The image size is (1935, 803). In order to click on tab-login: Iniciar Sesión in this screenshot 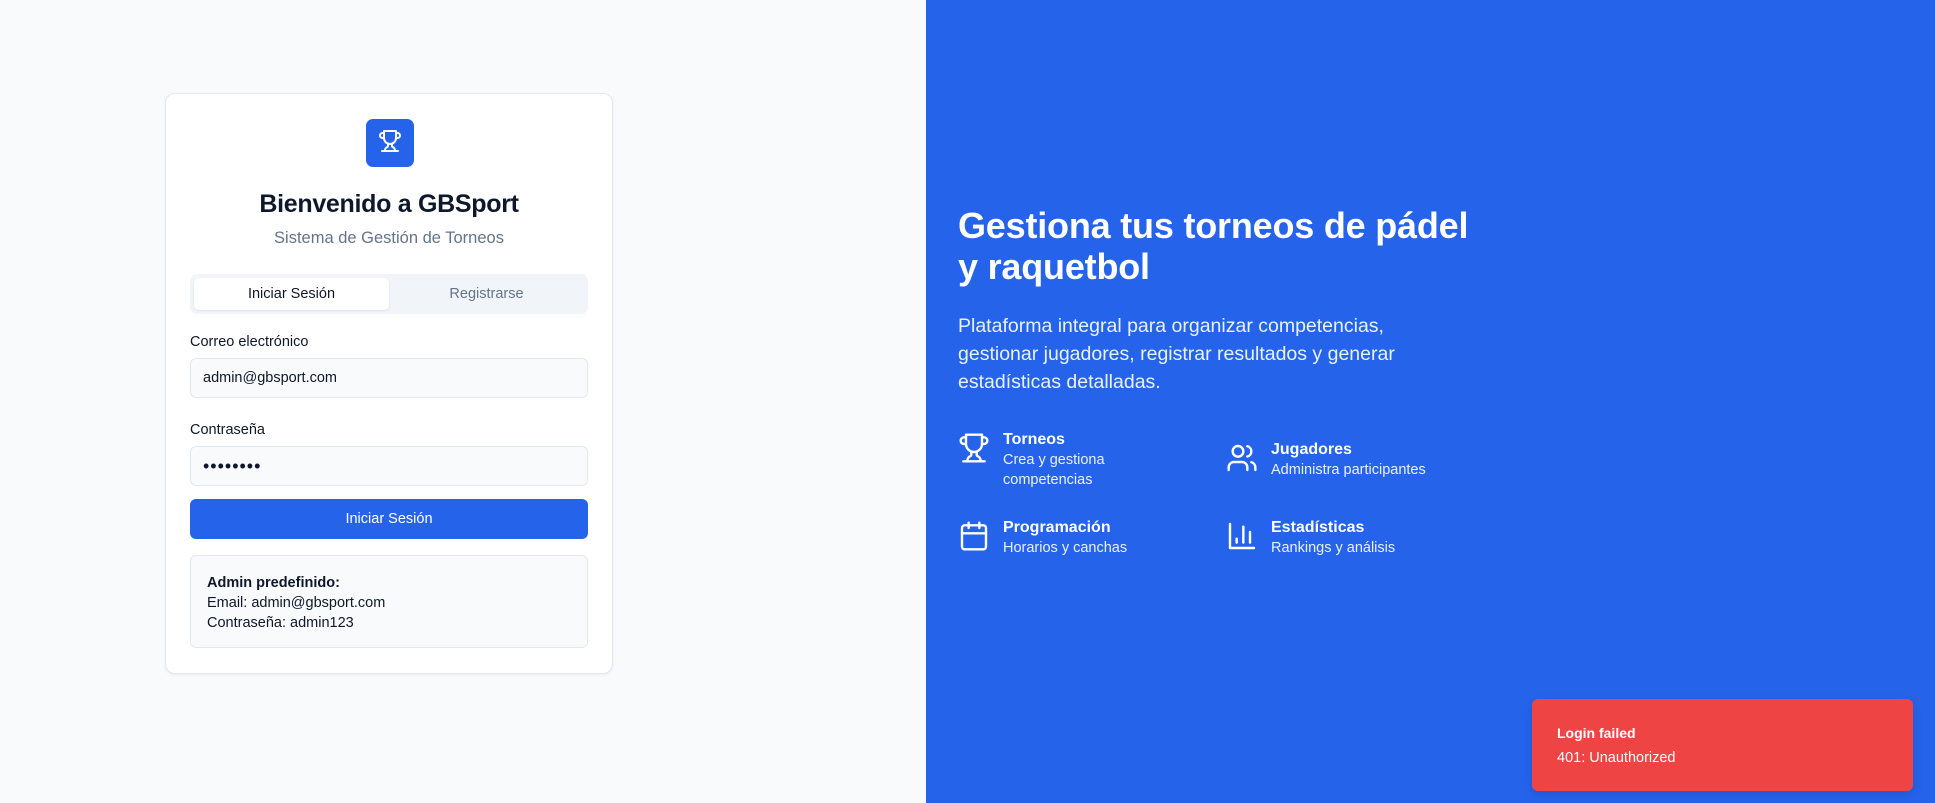, I will do `click(291, 294)`.